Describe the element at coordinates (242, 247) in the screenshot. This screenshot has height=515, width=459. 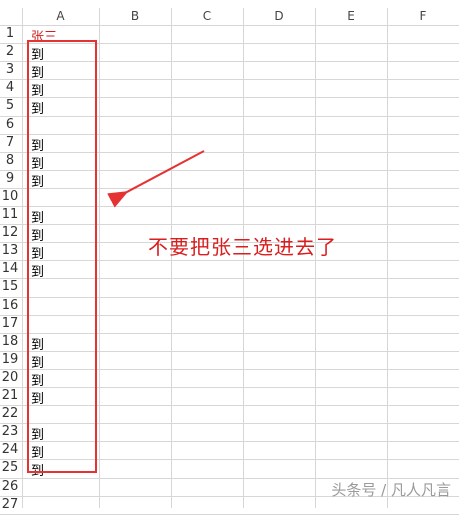
I see `annotation-text: 不要把张三选进去了` at that location.